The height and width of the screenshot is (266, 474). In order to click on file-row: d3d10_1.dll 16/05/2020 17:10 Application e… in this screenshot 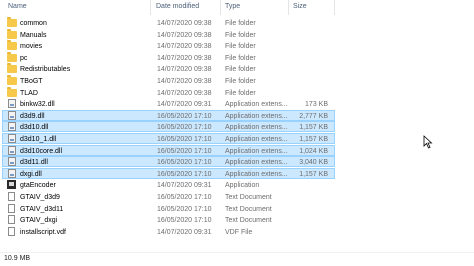, I will do `click(168, 138)`.